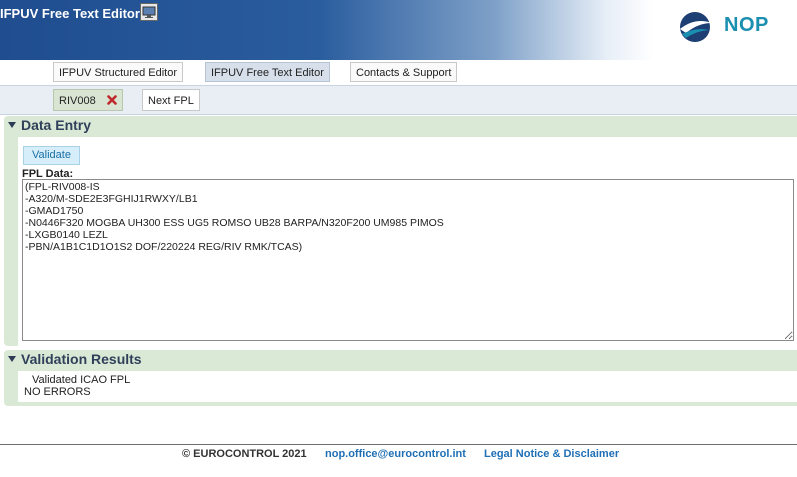 The height and width of the screenshot is (477, 797). I want to click on app-header: IFPUV Free Text Editor NOP, so click(398, 30).